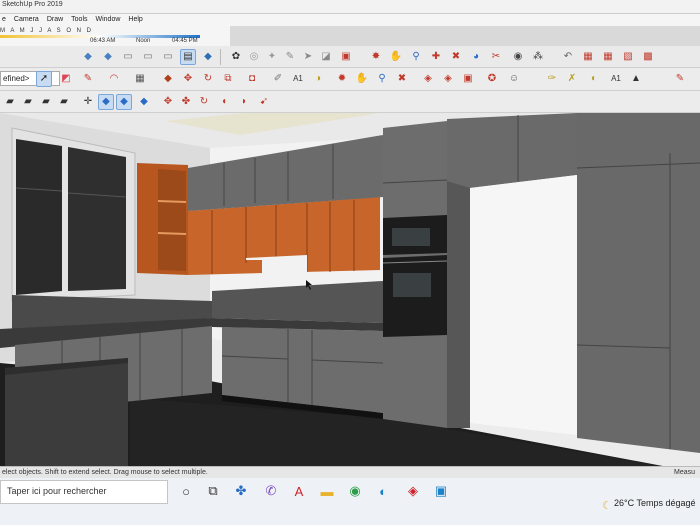  Describe the element at coordinates (106, 102) in the screenshot. I see `component-a-icon: ◆` at that location.